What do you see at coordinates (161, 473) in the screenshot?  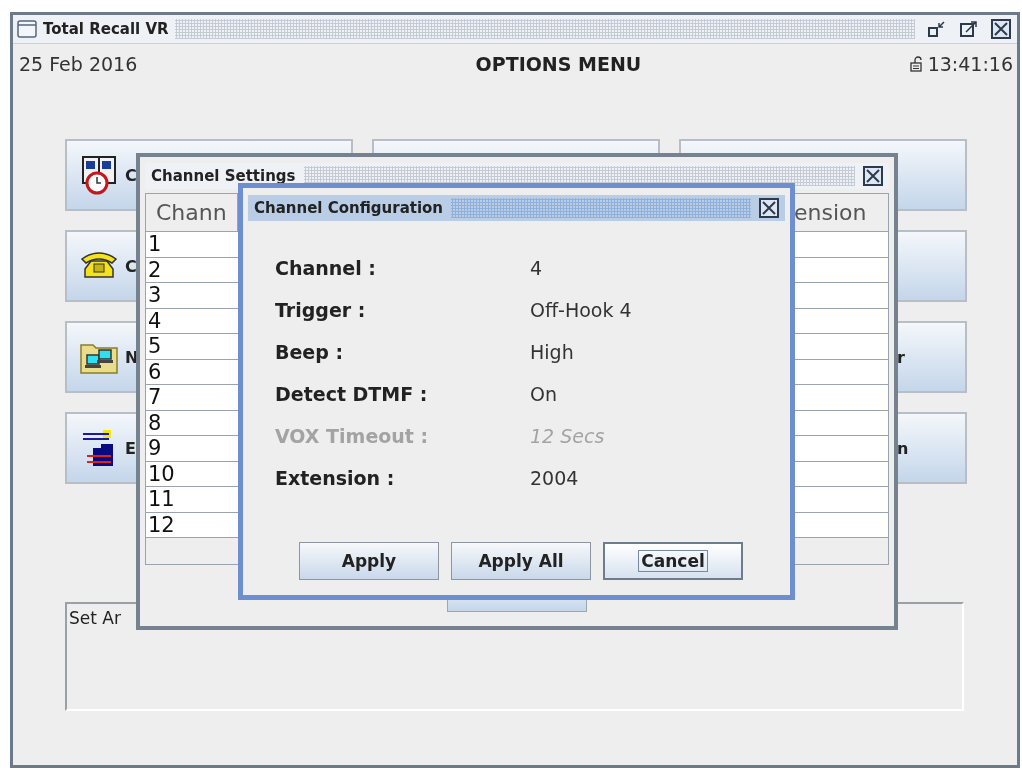 I see `table-cell-text: 10` at bounding box center [161, 473].